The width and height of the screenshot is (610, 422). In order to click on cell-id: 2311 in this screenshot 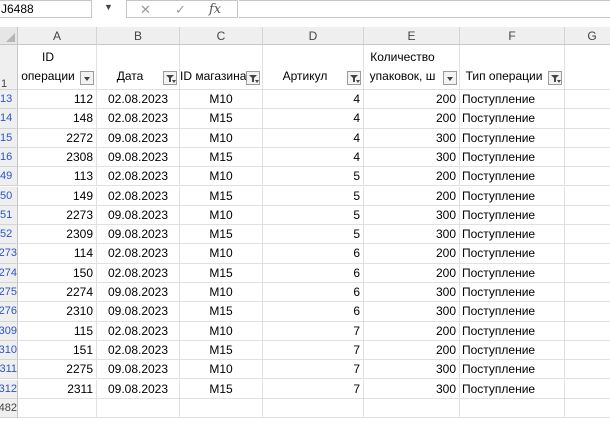, I will do `click(57, 389)`.